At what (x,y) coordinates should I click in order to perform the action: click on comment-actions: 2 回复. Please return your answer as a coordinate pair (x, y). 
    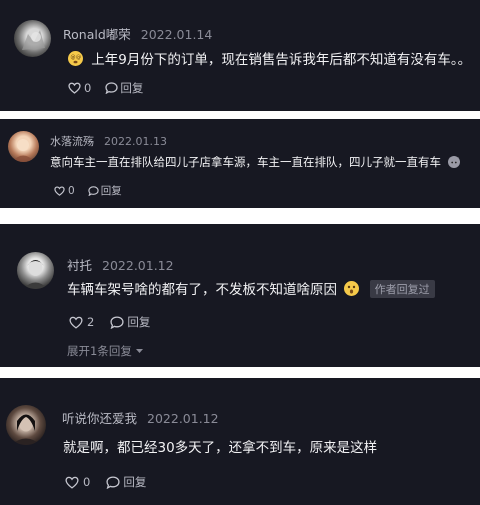
    Looking at the image, I should click on (109, 322).